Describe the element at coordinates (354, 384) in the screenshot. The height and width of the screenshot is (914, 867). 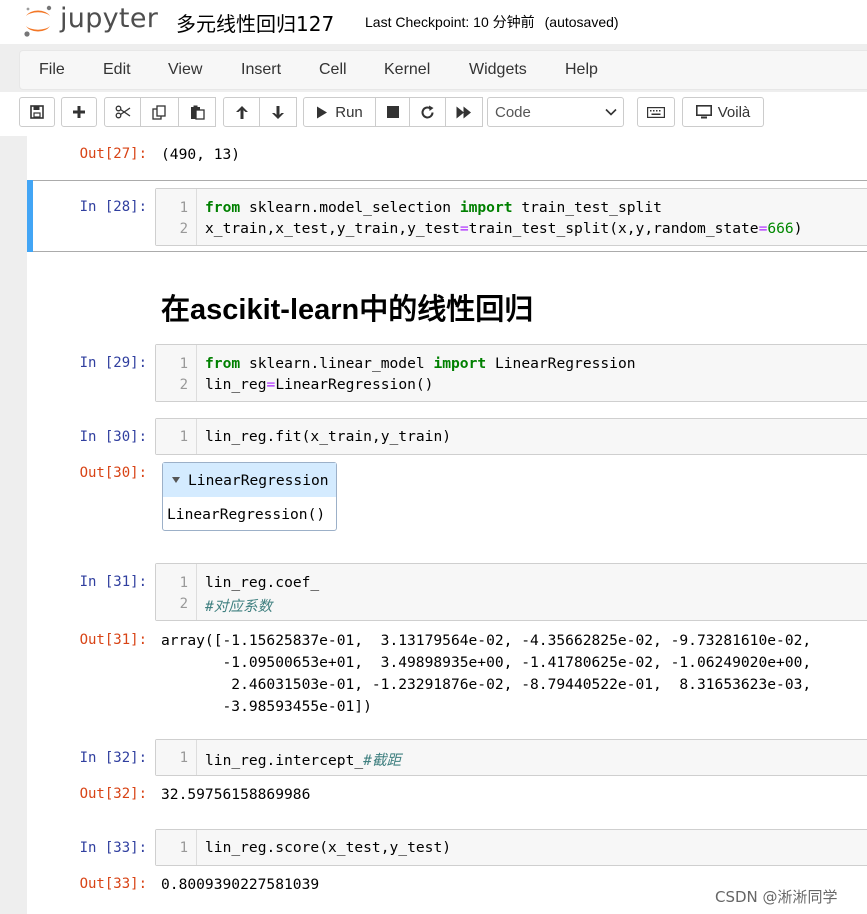
I see `code-text: LinearRegression()` at that location.